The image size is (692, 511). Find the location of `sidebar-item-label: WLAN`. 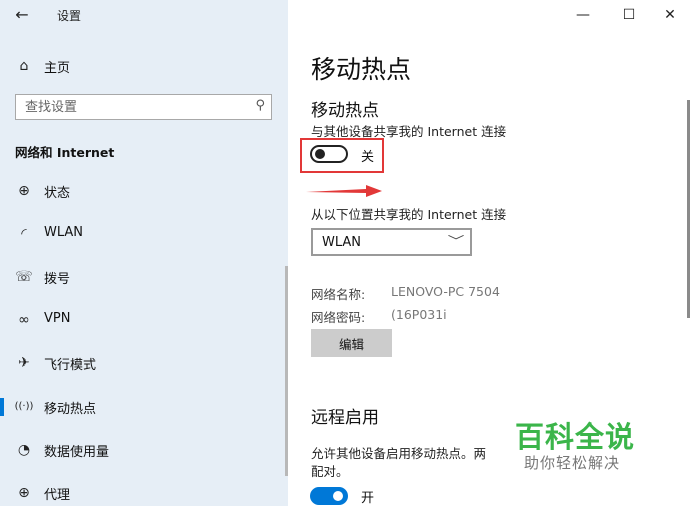

sidebar-item-label: WLAN is located at coordinates (64, 232).